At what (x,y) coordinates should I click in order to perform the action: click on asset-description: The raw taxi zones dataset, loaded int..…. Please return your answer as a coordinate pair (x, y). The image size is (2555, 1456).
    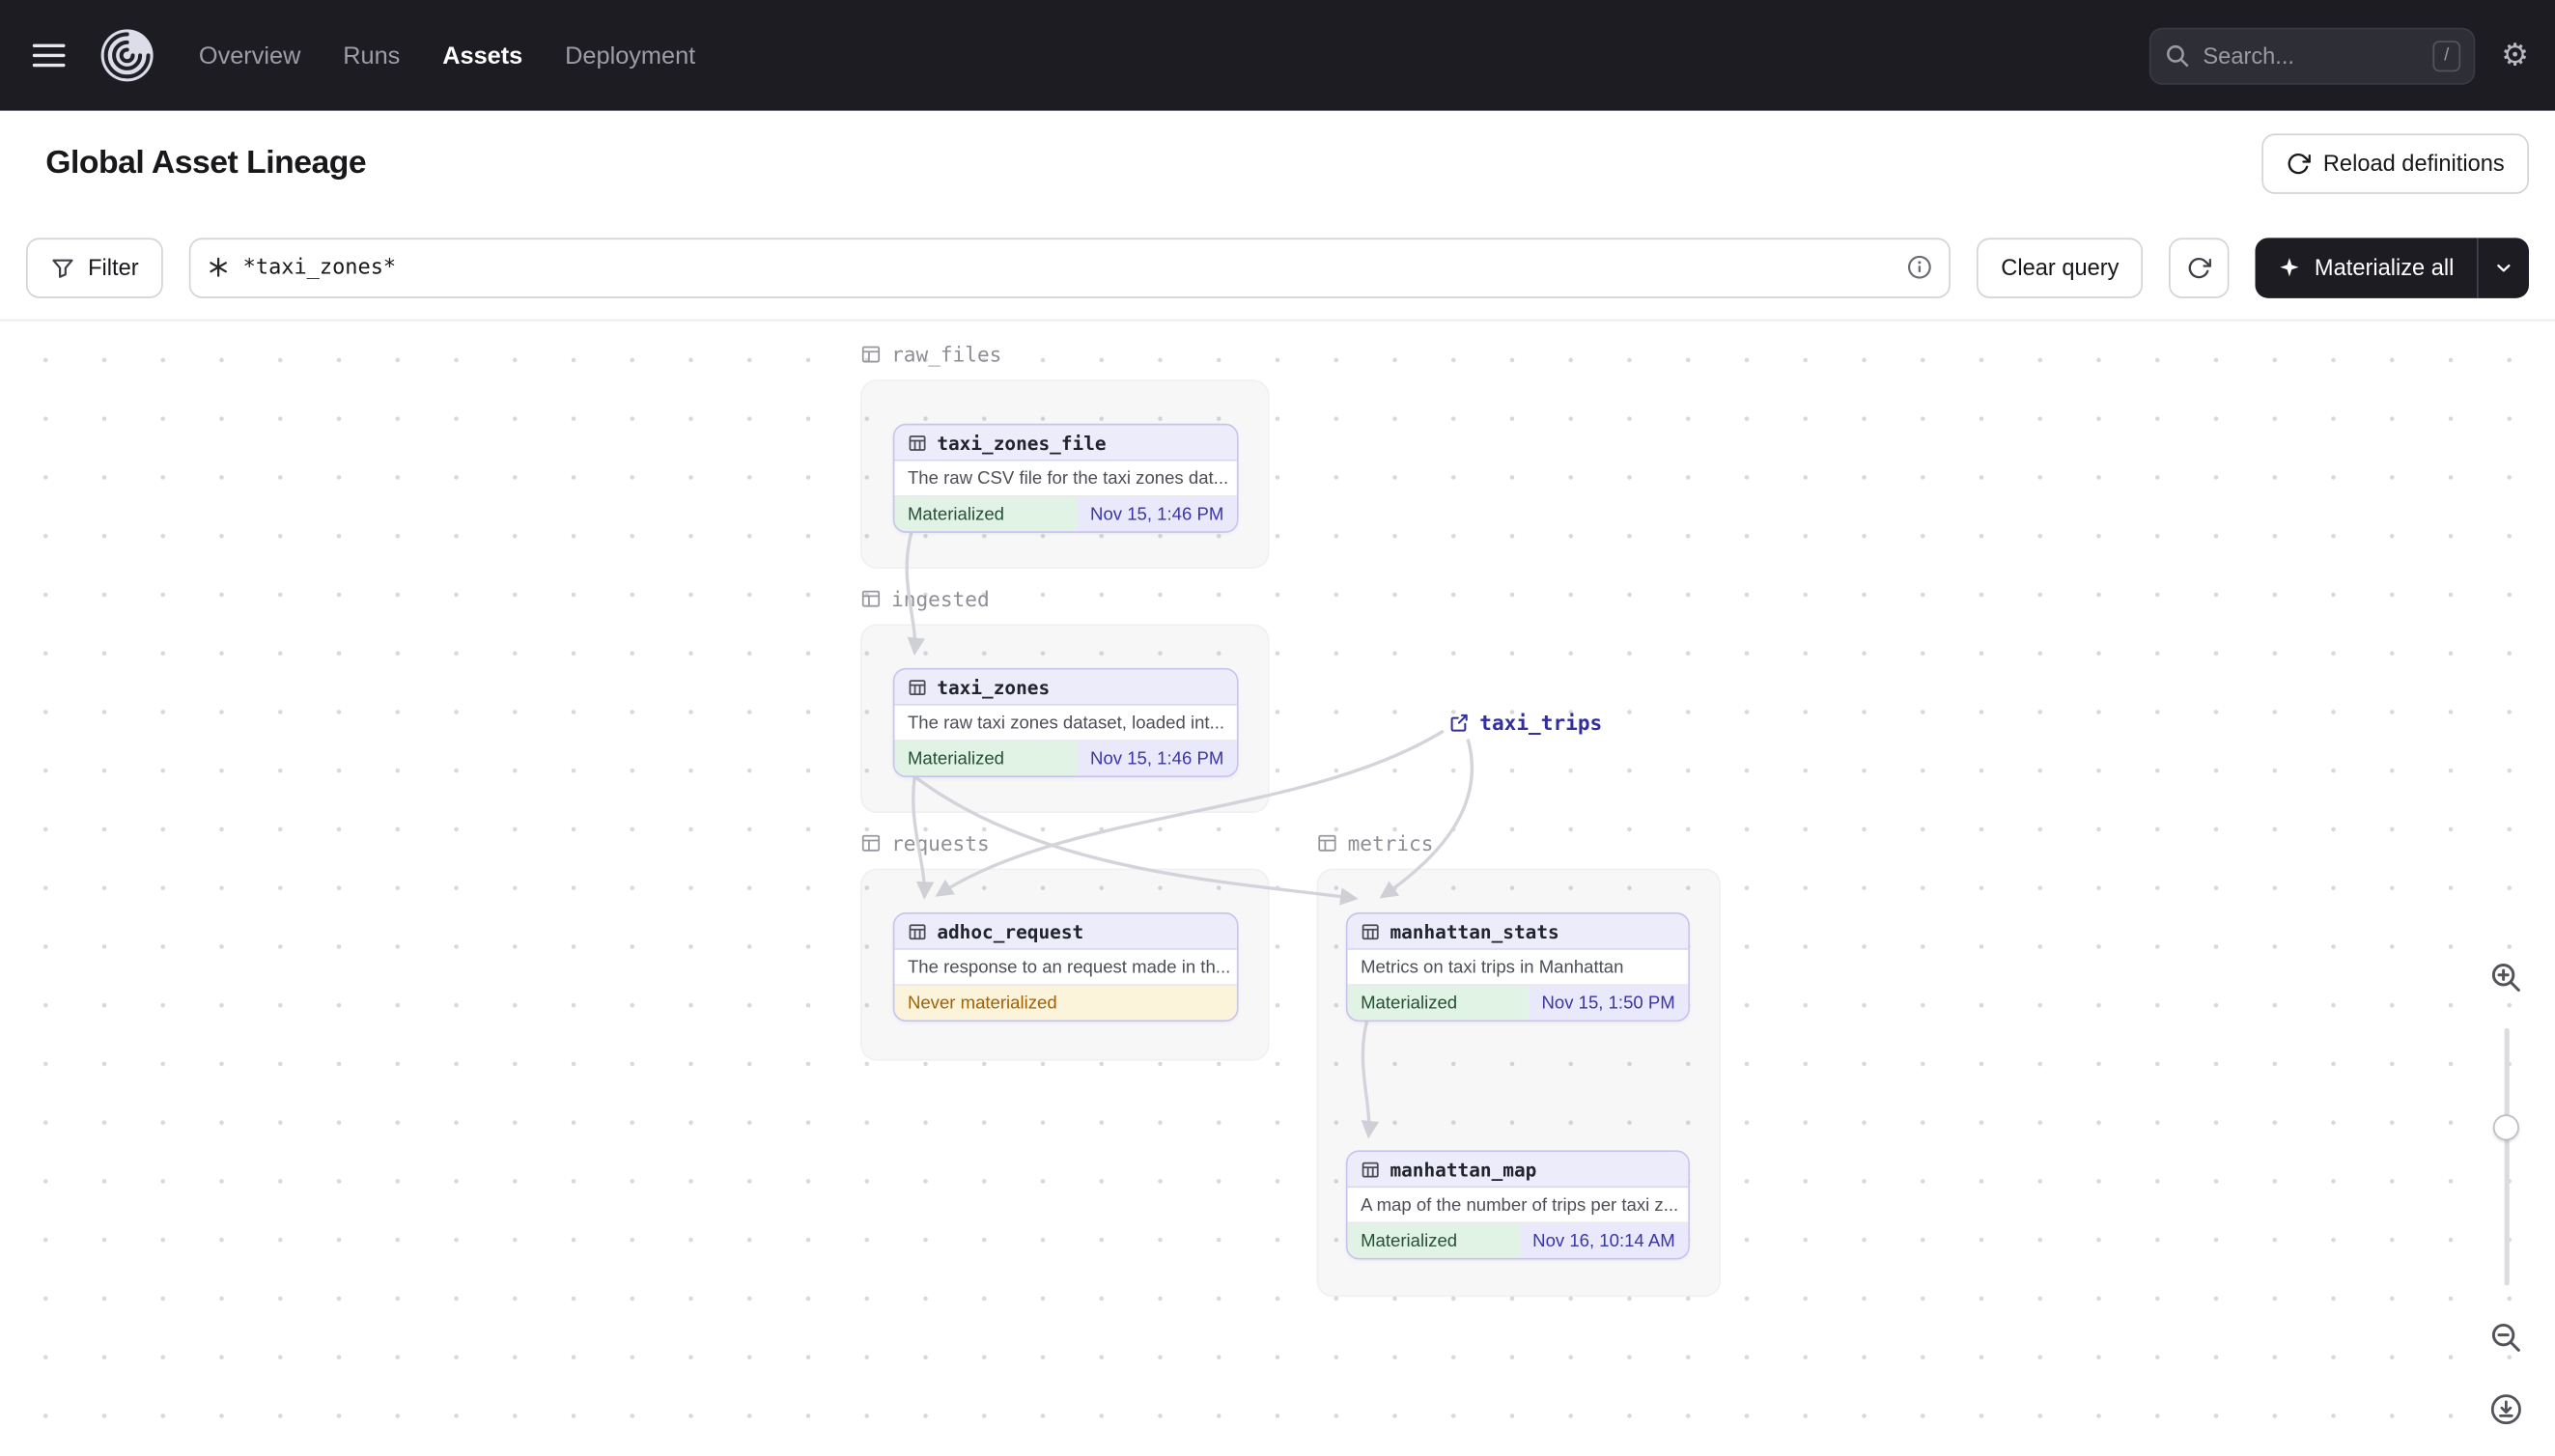
    Looking at the image, I should click on (1065, 723).